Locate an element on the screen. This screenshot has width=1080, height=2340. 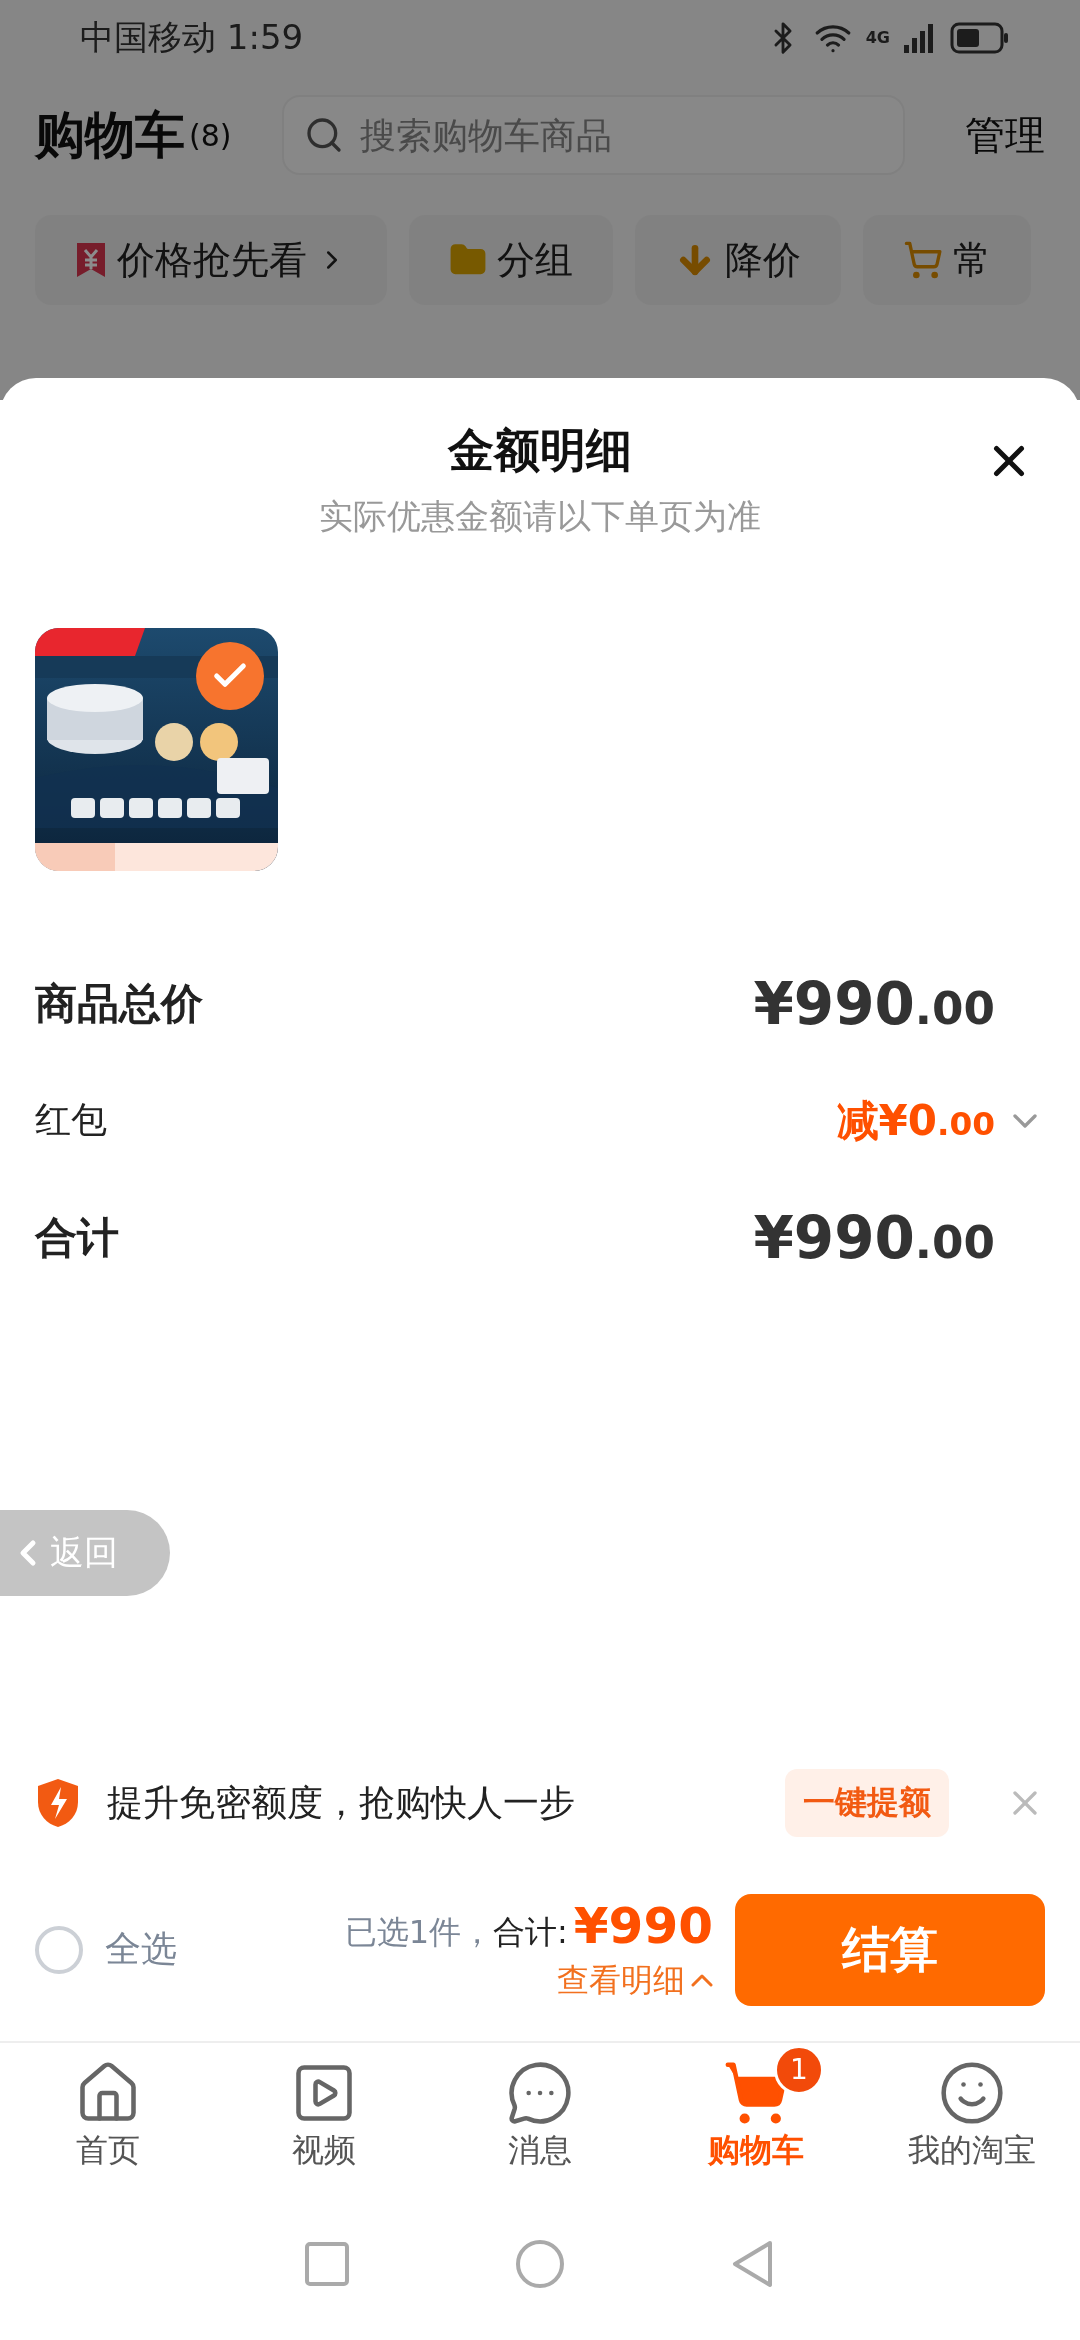
cart-icon is located at coordinates (923, 260).